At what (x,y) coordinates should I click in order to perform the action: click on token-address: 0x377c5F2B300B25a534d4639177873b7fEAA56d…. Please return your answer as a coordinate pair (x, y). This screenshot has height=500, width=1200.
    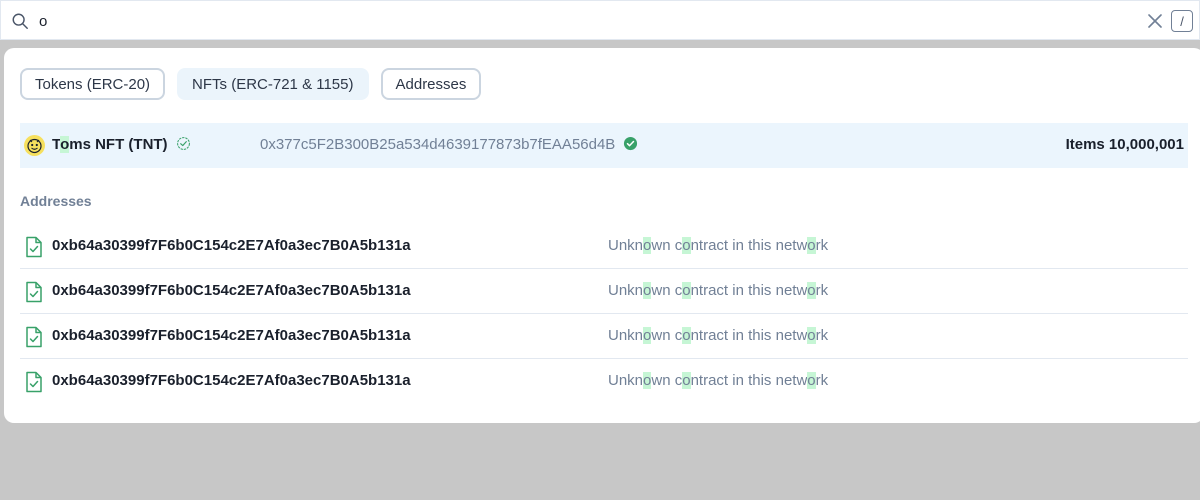
    Looking at the image, I should click on (449, 144).